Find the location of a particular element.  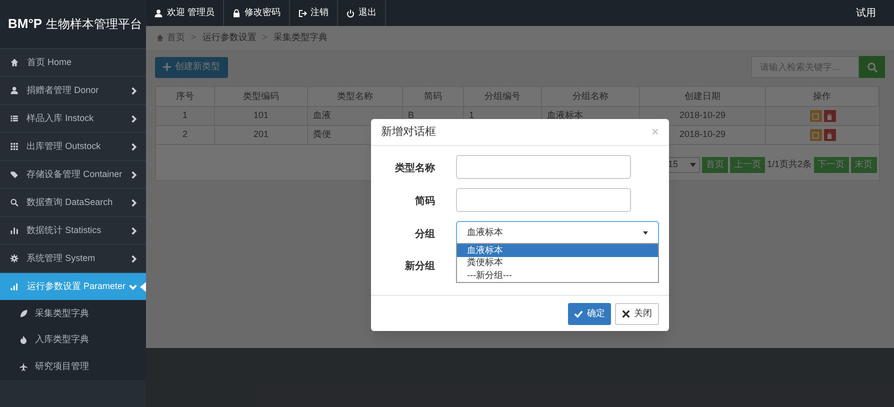

dropdown-option: 血液标本 is located at coordinates (557, 250).